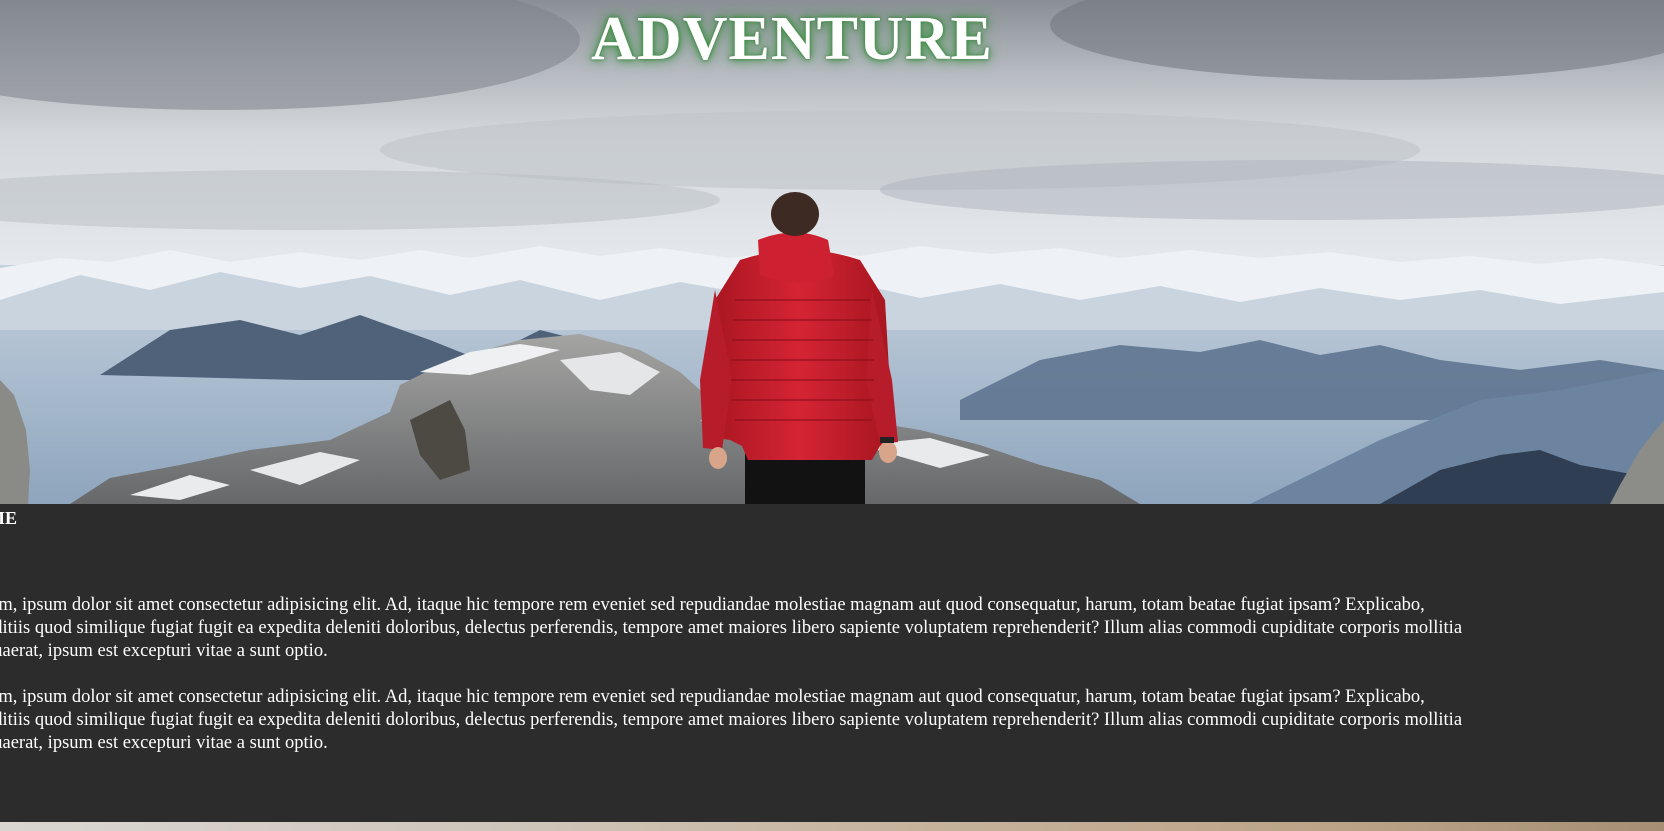 The image size is (1664, 831). What do you see at coordinates (792, 39) in the screenshot?
I see `hero-title: ADVENTURE` at bounding box center [792, 39].